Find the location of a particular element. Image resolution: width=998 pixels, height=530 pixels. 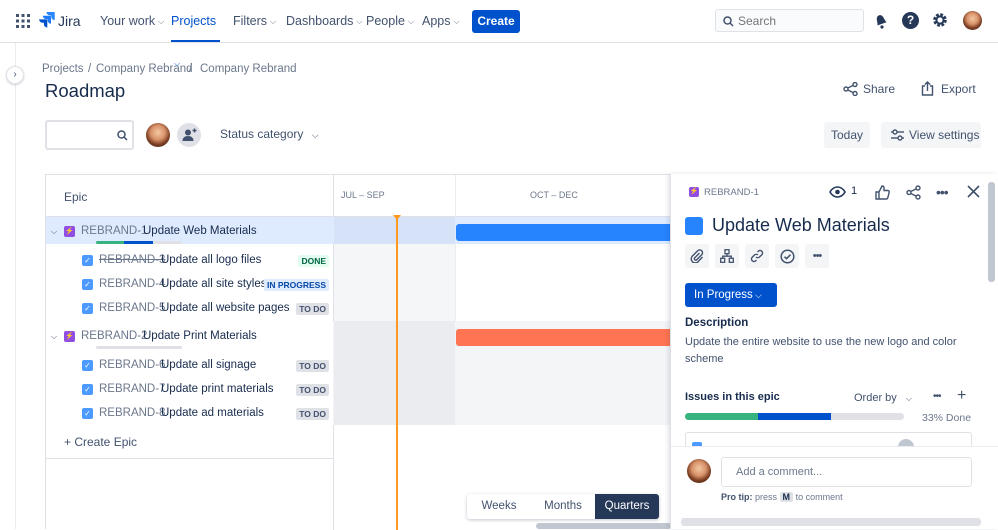

description-heading: Description is located at coordinates (717, 323).